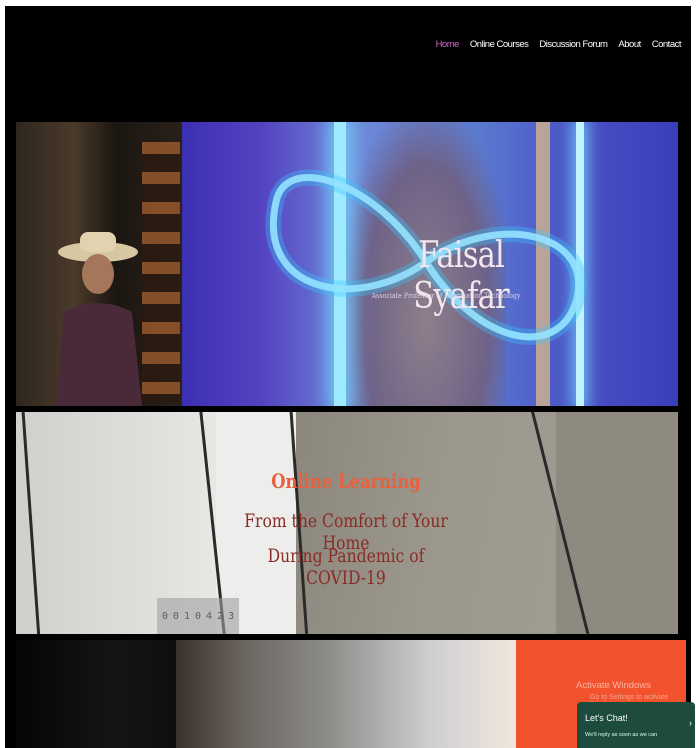 The image size is (696, 748). I want to click on dark-panel, so click(96, 694).